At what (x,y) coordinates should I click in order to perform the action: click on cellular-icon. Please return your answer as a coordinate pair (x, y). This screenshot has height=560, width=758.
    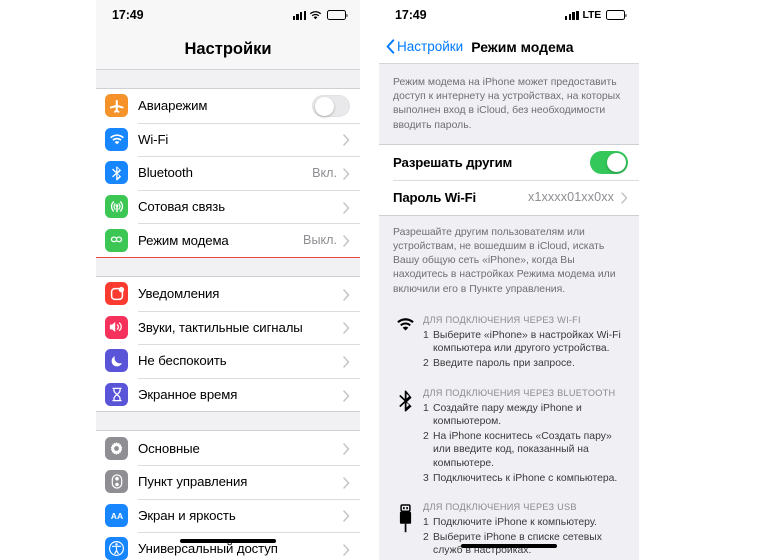
    Looking at the image, I should click on (116, 207).